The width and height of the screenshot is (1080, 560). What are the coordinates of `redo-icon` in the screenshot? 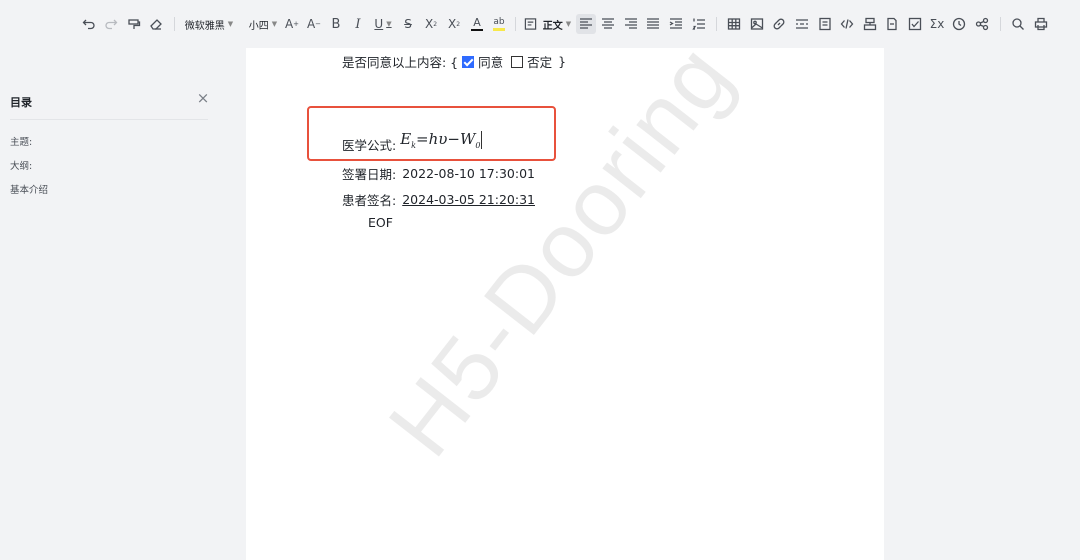 It's located at (111, 24).